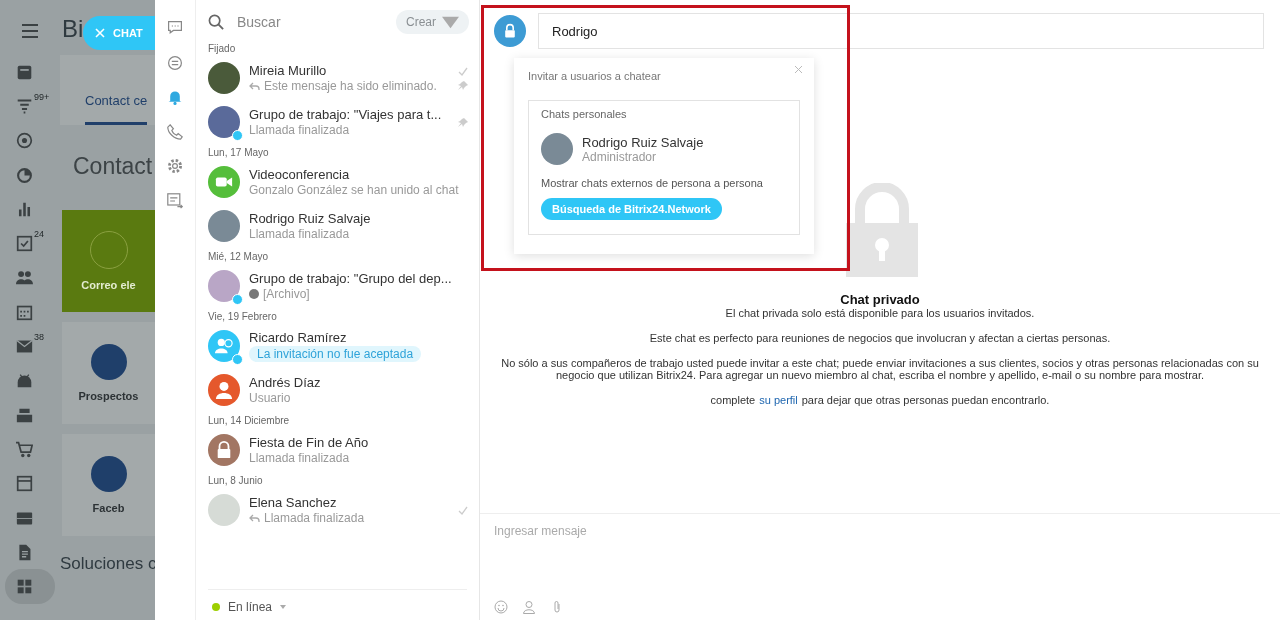 Image resolution: width=1280 pixels, height=620 pixels. Describe the element at coordinates (224, 346) in the screenshot. I see `user-clock-icon` at that location.